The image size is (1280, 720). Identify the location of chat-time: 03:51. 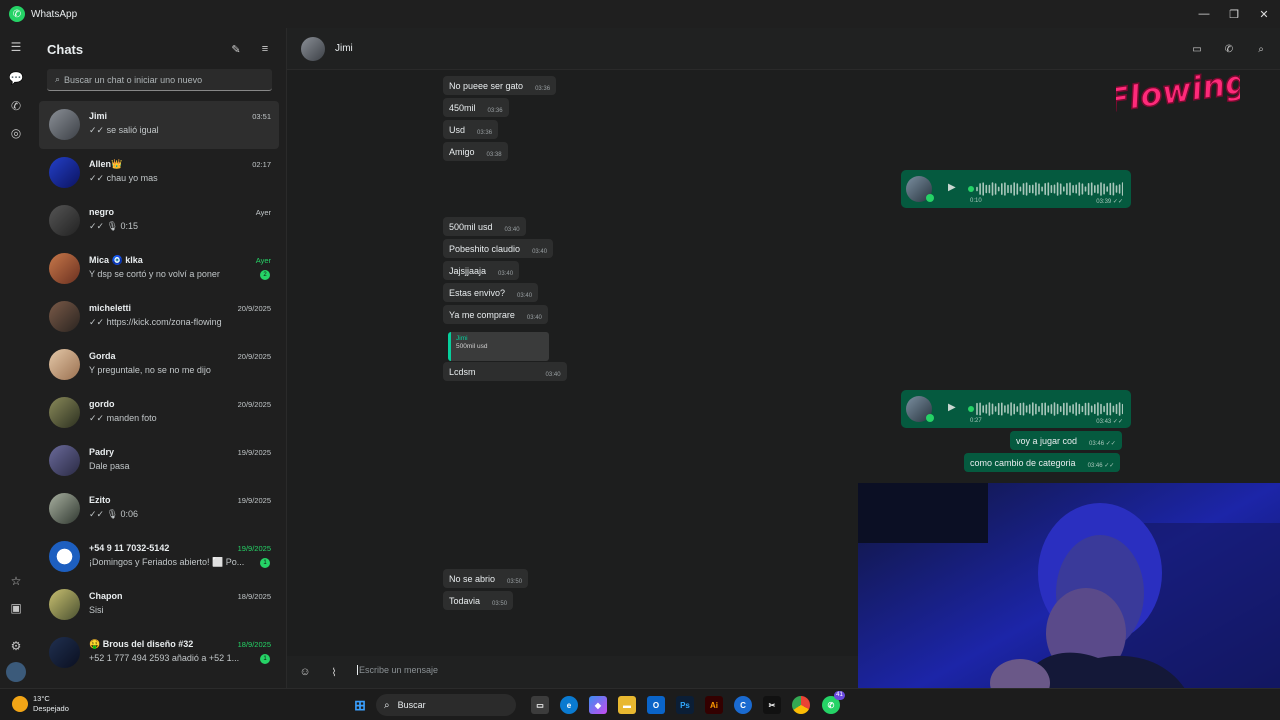
(261, 116).